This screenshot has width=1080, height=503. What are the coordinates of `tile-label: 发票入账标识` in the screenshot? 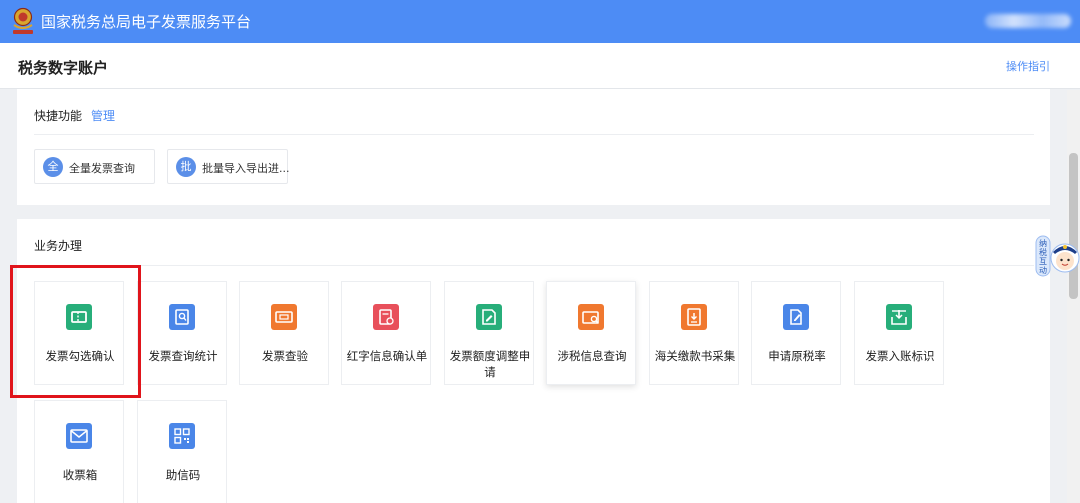 It's located at (900, 356).